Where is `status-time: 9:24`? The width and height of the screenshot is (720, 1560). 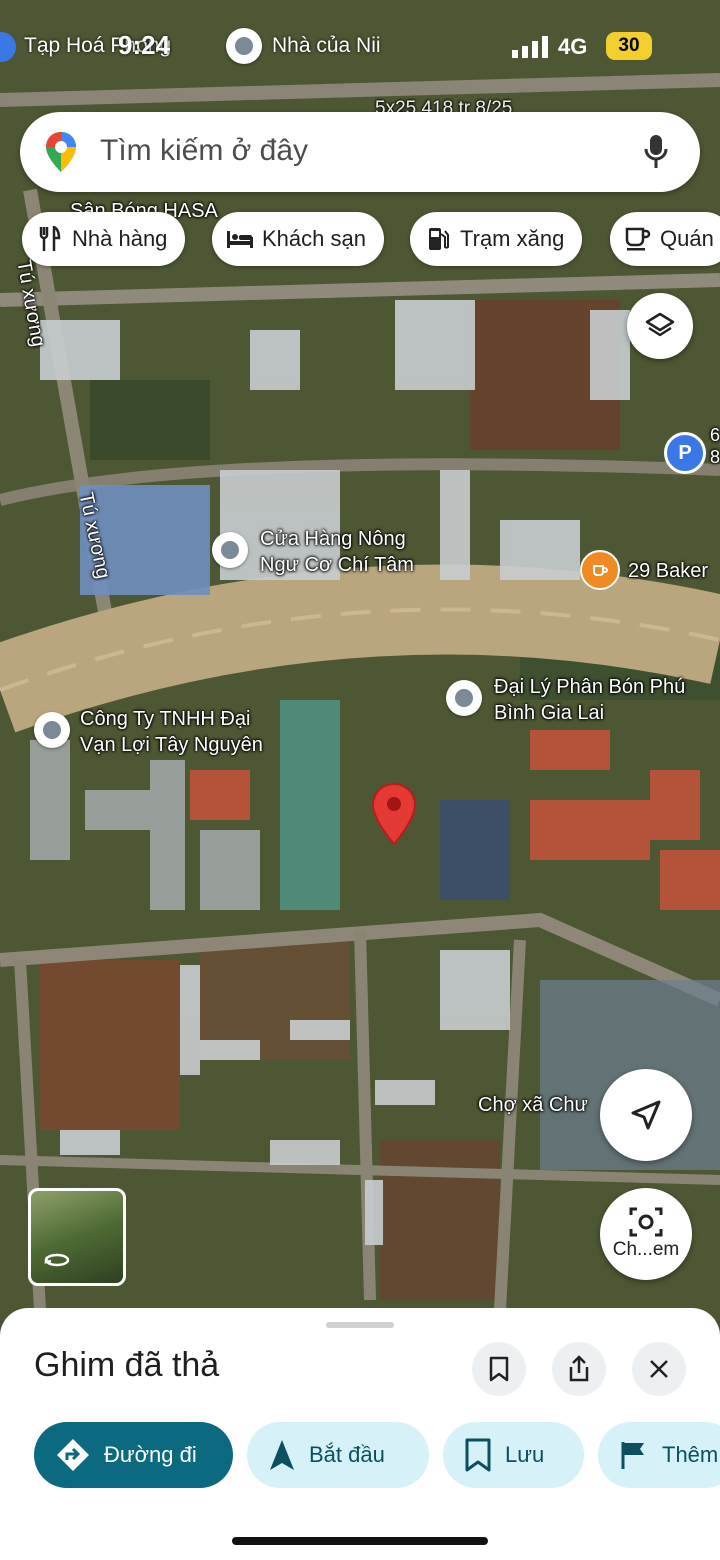 status-time: 9:24 is located at coordinates (144, 45).